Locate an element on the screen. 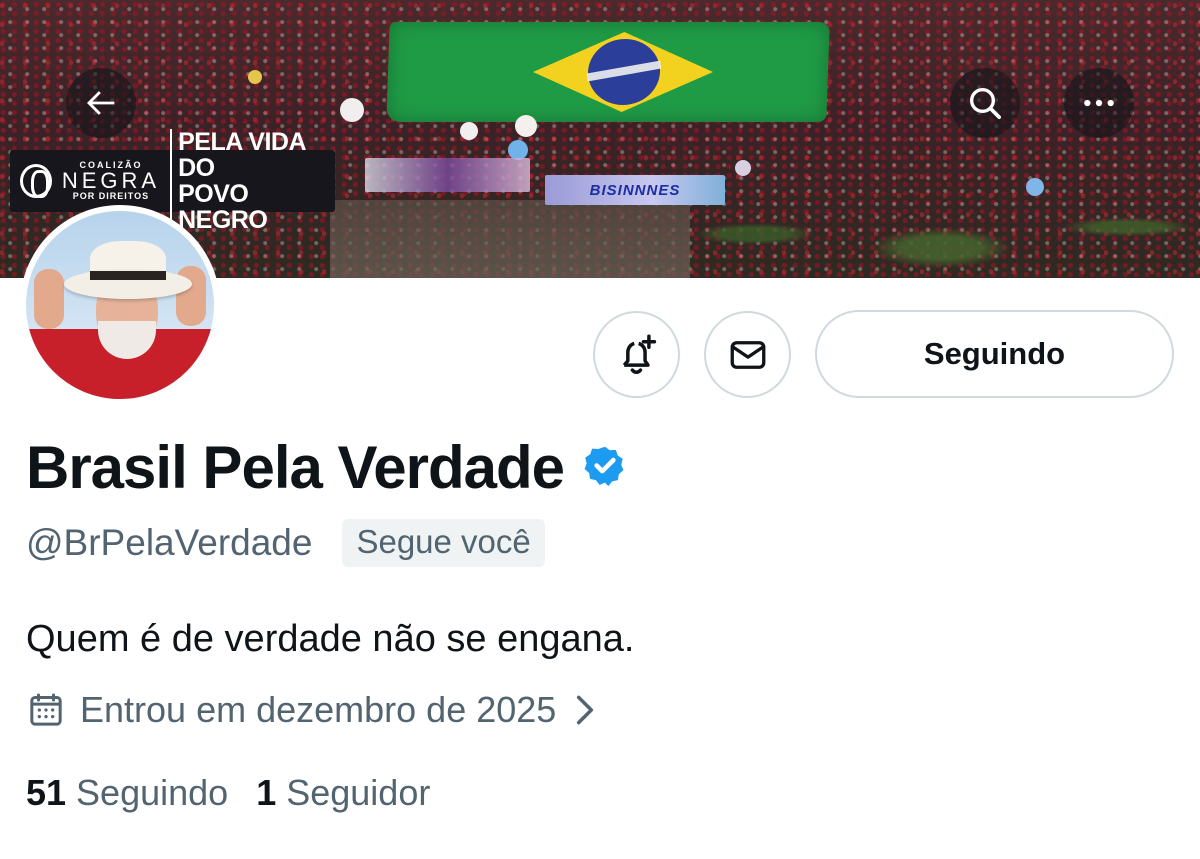 This screenshot has width=1200, height=859. following-label: Seguindo is located at coordinates (152, 792).